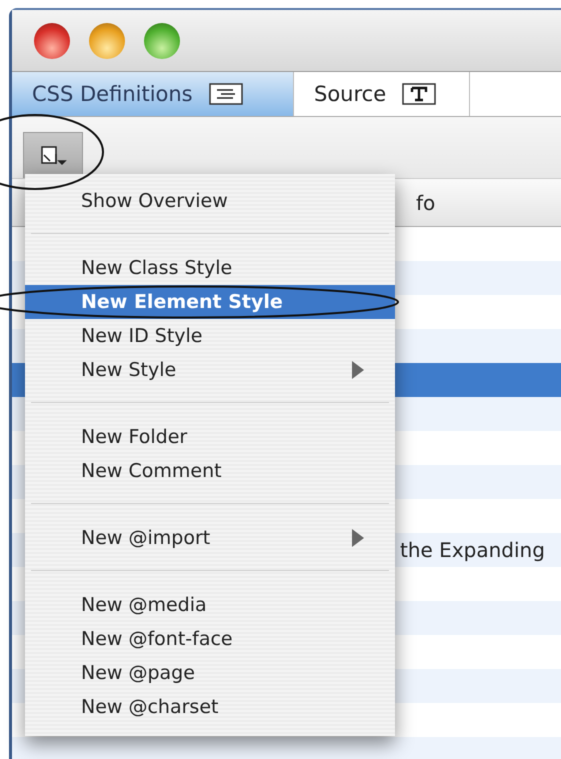 This screenshot has height=759, width=561. What do you see at coordinates (162, 40) in the screenshot?
I see `zoom-button` at bounding box center [162, 40].